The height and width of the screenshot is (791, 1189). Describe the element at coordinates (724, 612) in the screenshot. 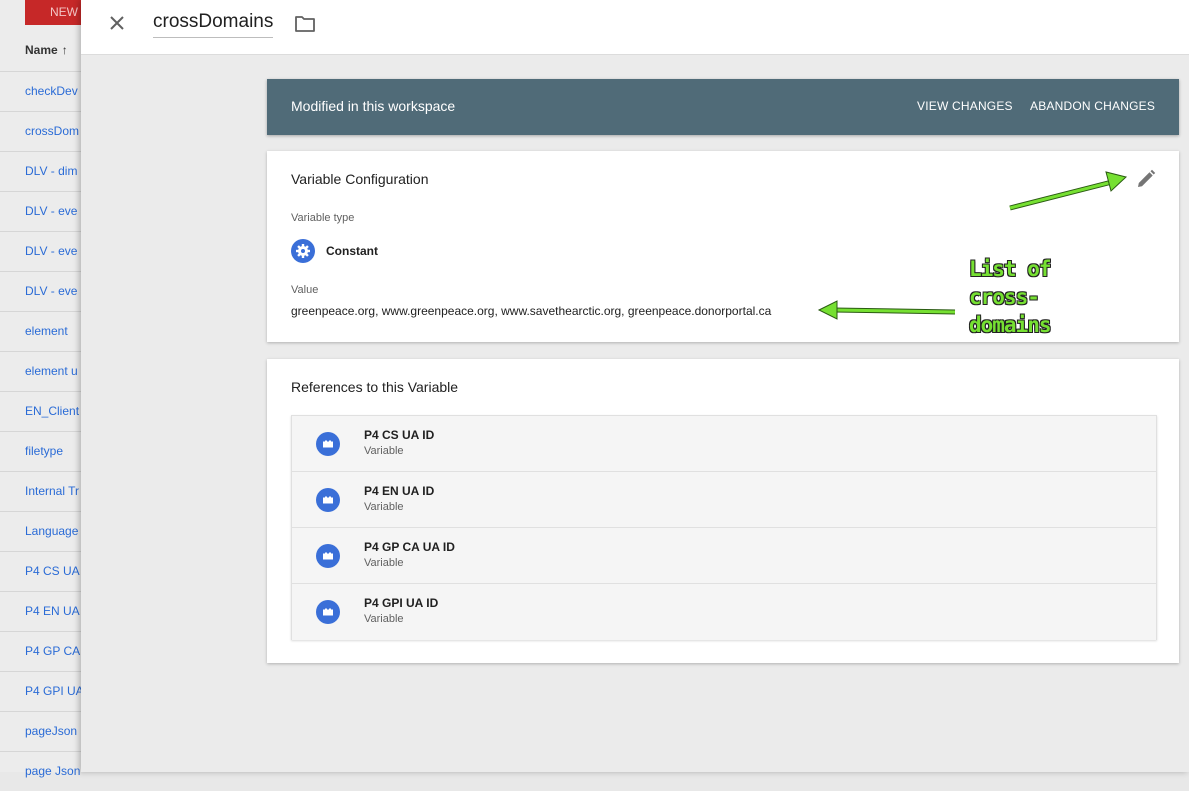

I see `list-item: P4 GPI UA ID Variable` at that location.